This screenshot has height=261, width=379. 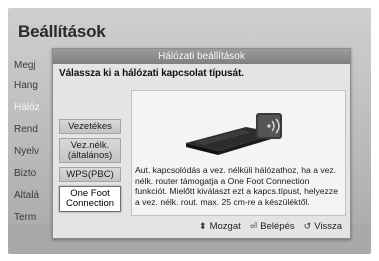 I want to click on enter-icon: ⏎, so click(x=253, y=226).